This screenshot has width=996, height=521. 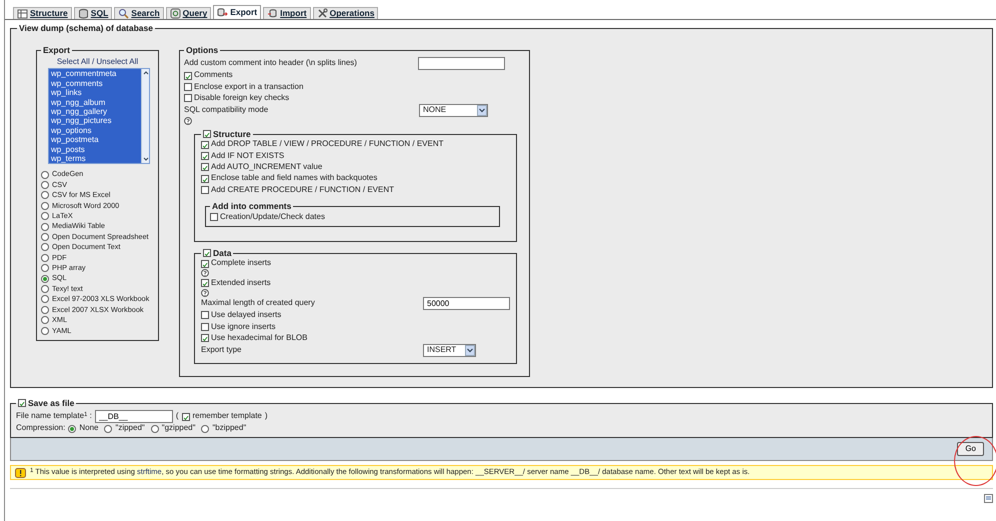 I want to click on field-label: Compression:, so click(x=41, y=428).